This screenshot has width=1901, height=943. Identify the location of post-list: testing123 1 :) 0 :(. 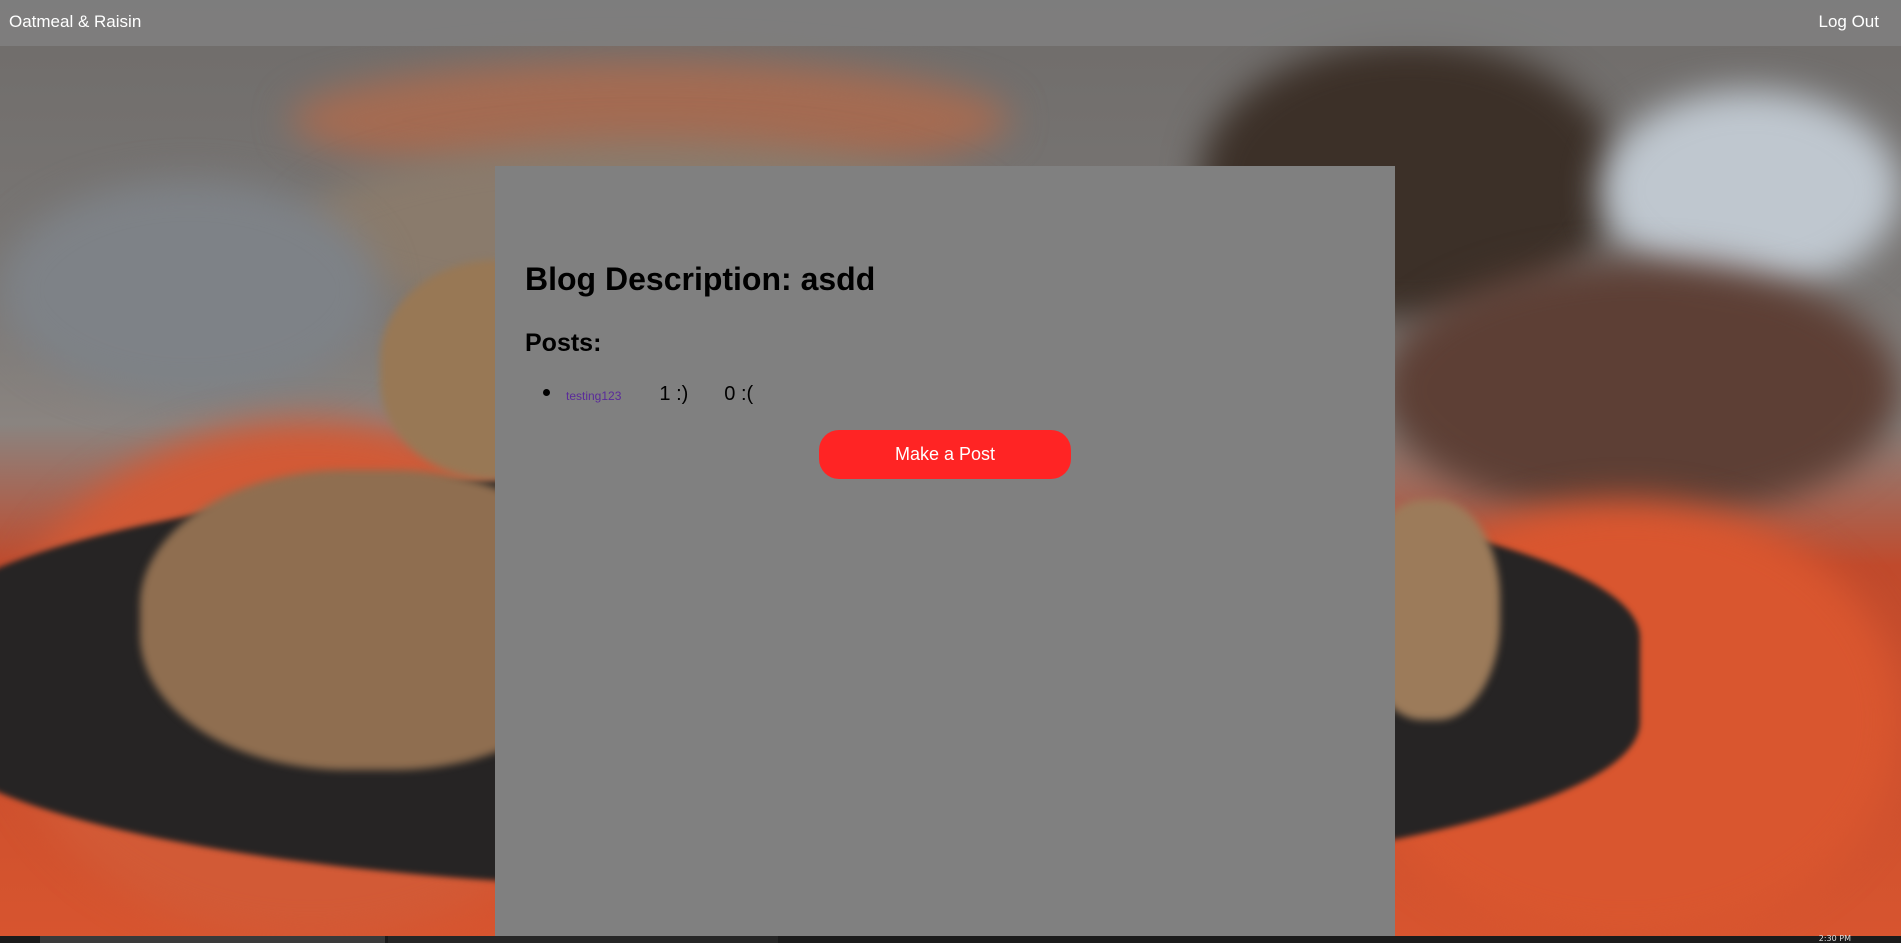
(639, 398).